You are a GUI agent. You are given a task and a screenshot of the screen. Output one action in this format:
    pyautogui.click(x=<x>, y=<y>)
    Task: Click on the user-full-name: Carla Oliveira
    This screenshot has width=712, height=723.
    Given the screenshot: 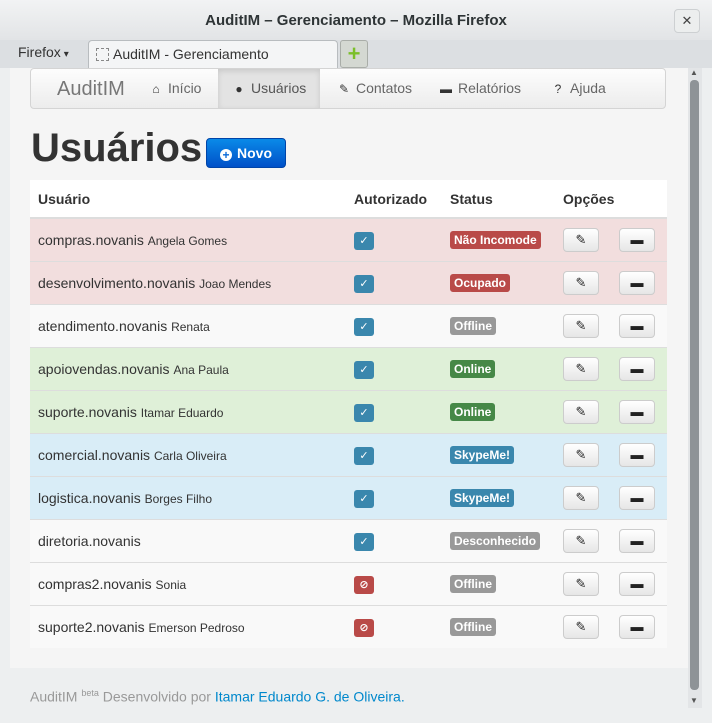 What is the action you would take?
    pyautogui.click(x=190, y=456)
    